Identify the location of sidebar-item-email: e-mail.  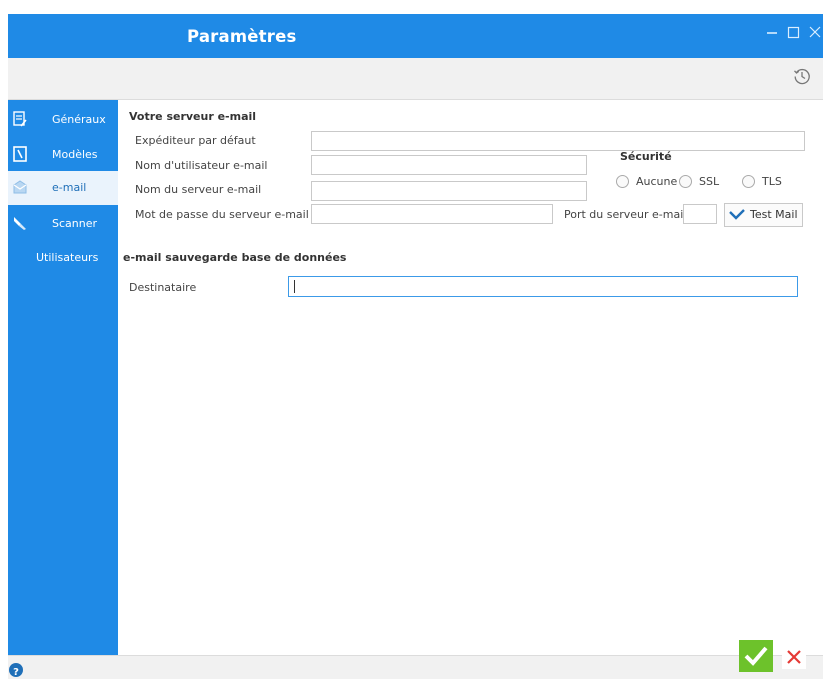
(63, 188).